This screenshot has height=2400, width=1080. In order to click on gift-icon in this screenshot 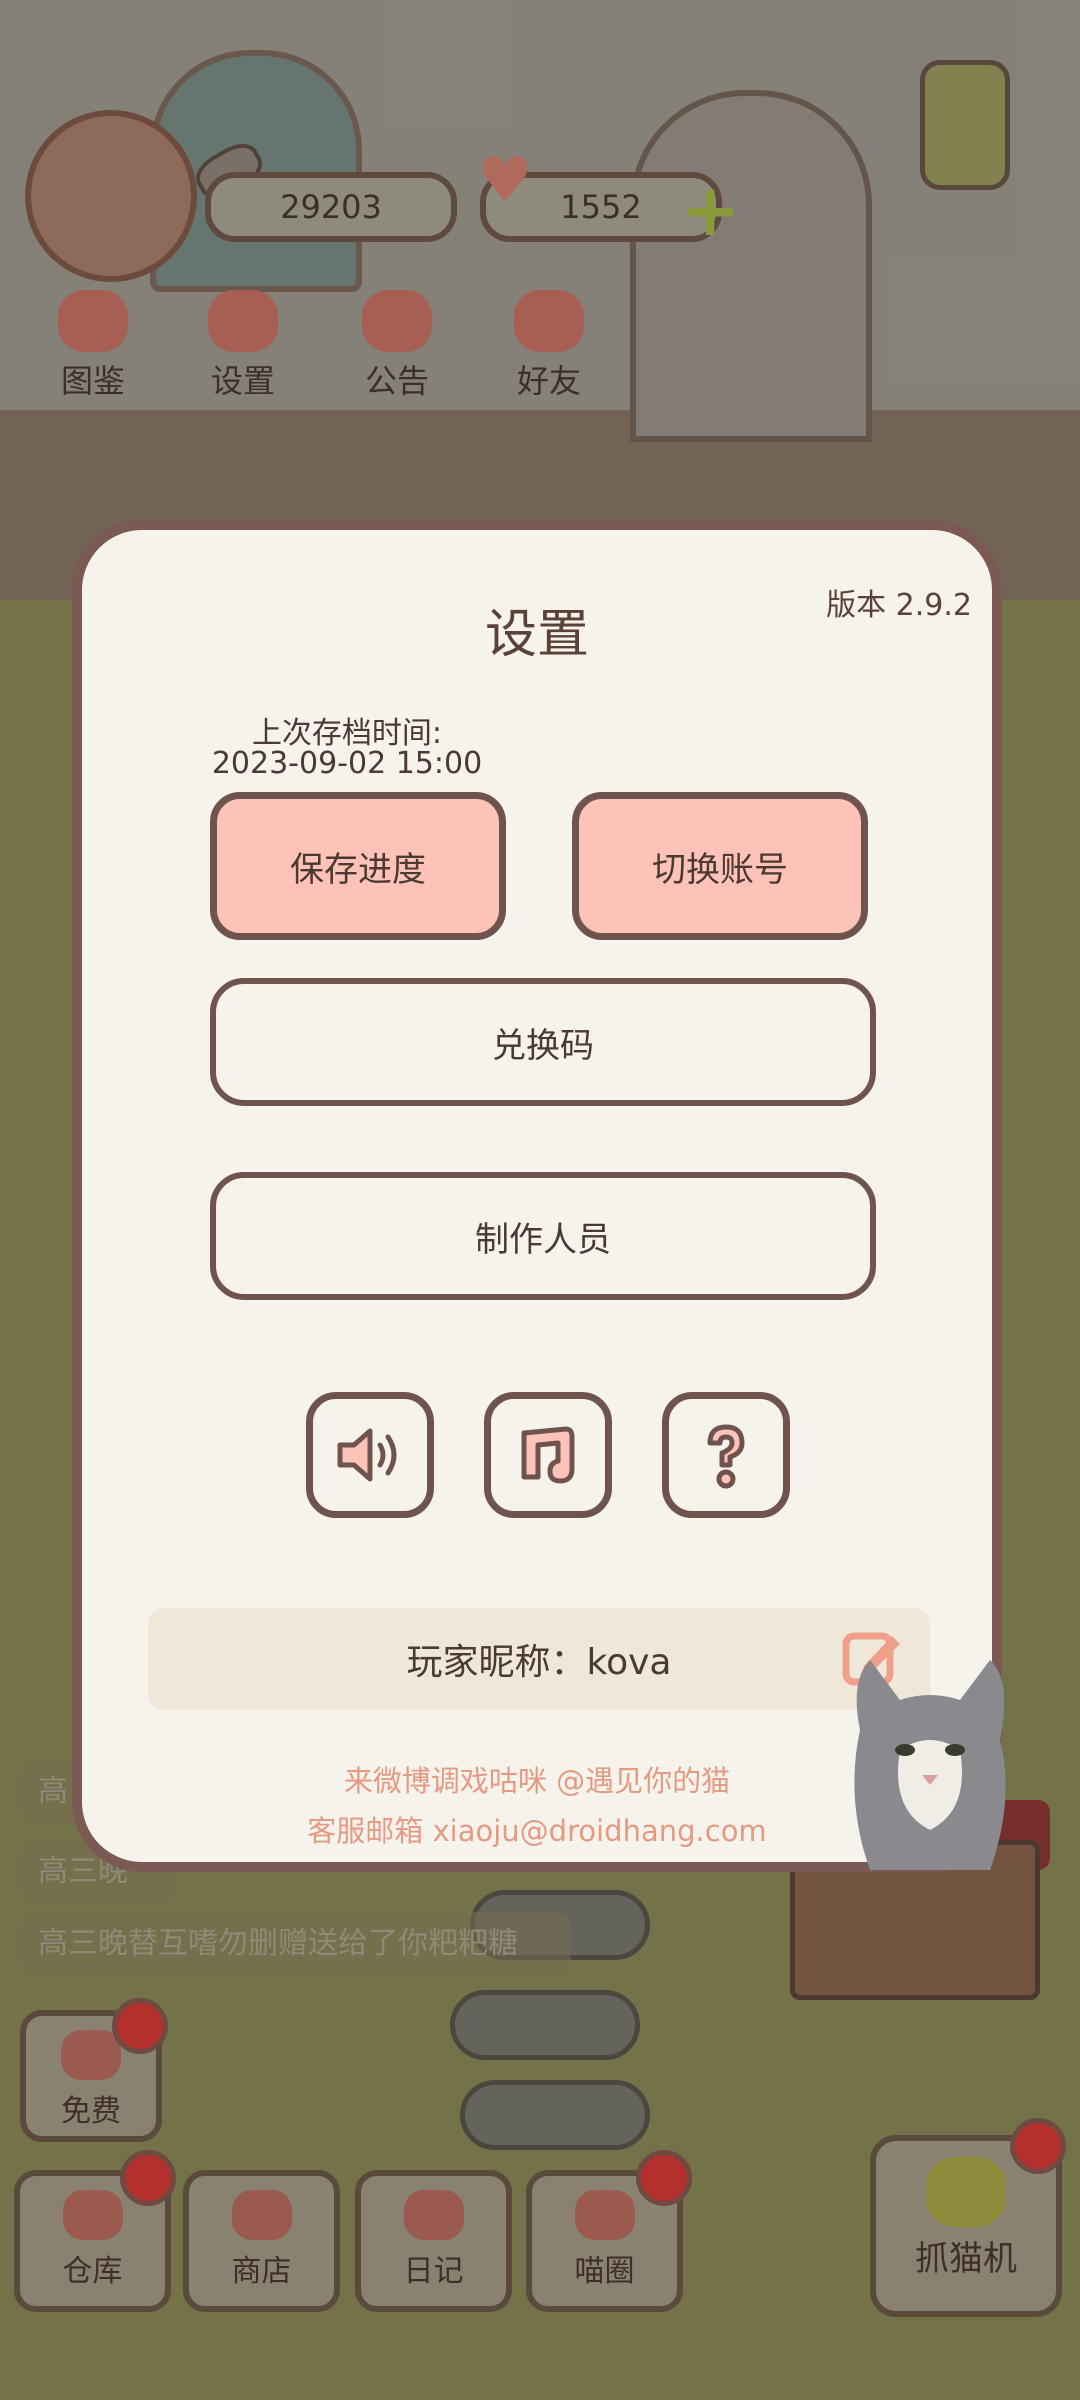, I will do `click(397, 321)`.